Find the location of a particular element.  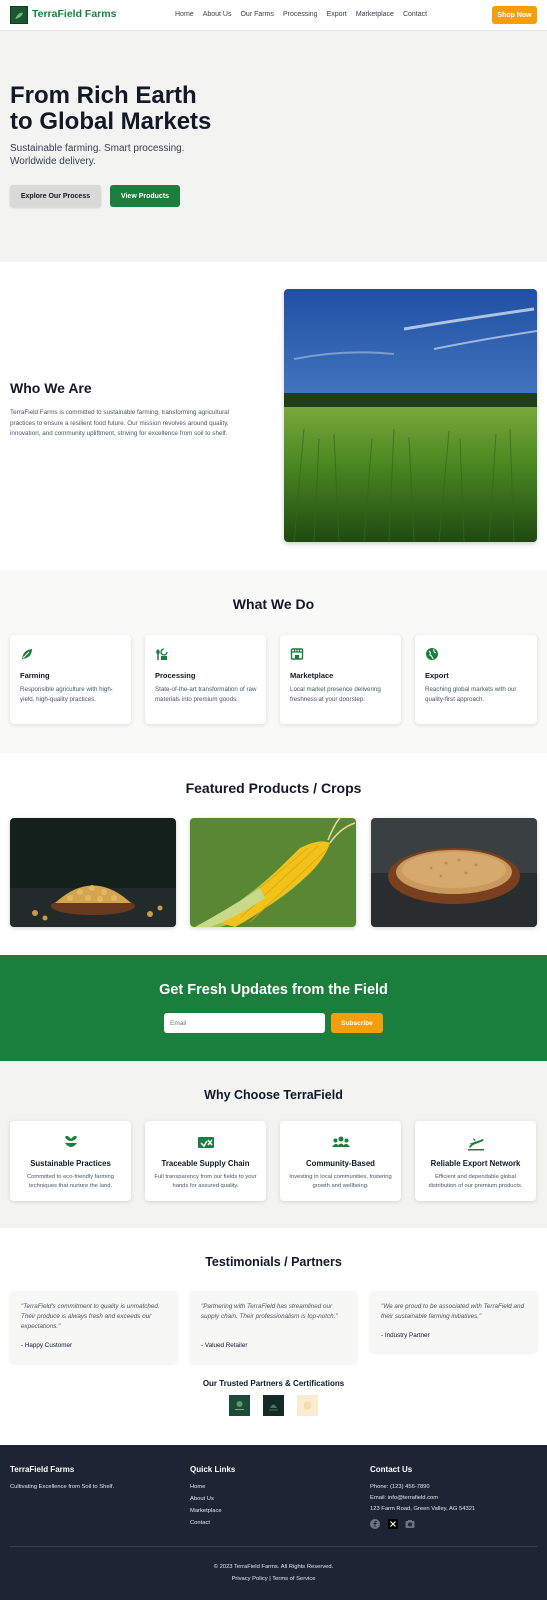

camera-icon is located at coordinates (410, 1524).